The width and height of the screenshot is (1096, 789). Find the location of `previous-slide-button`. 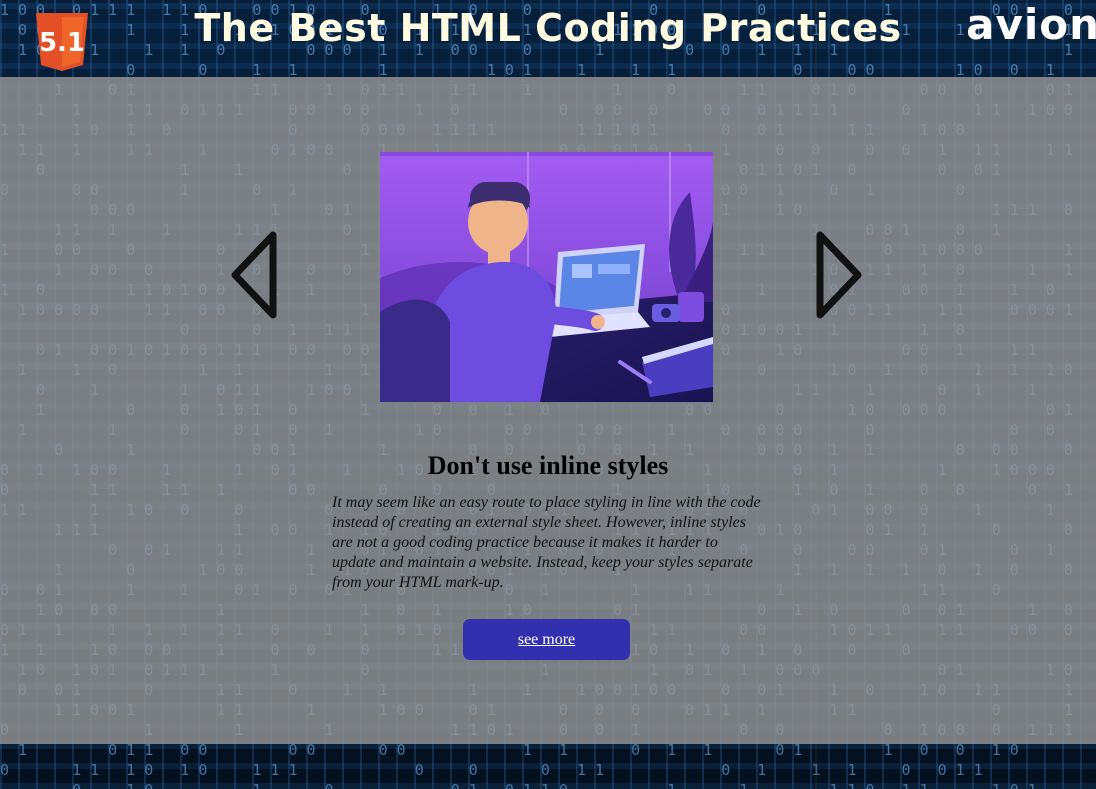

previous-slide-button is located at coordinates (255, 275).